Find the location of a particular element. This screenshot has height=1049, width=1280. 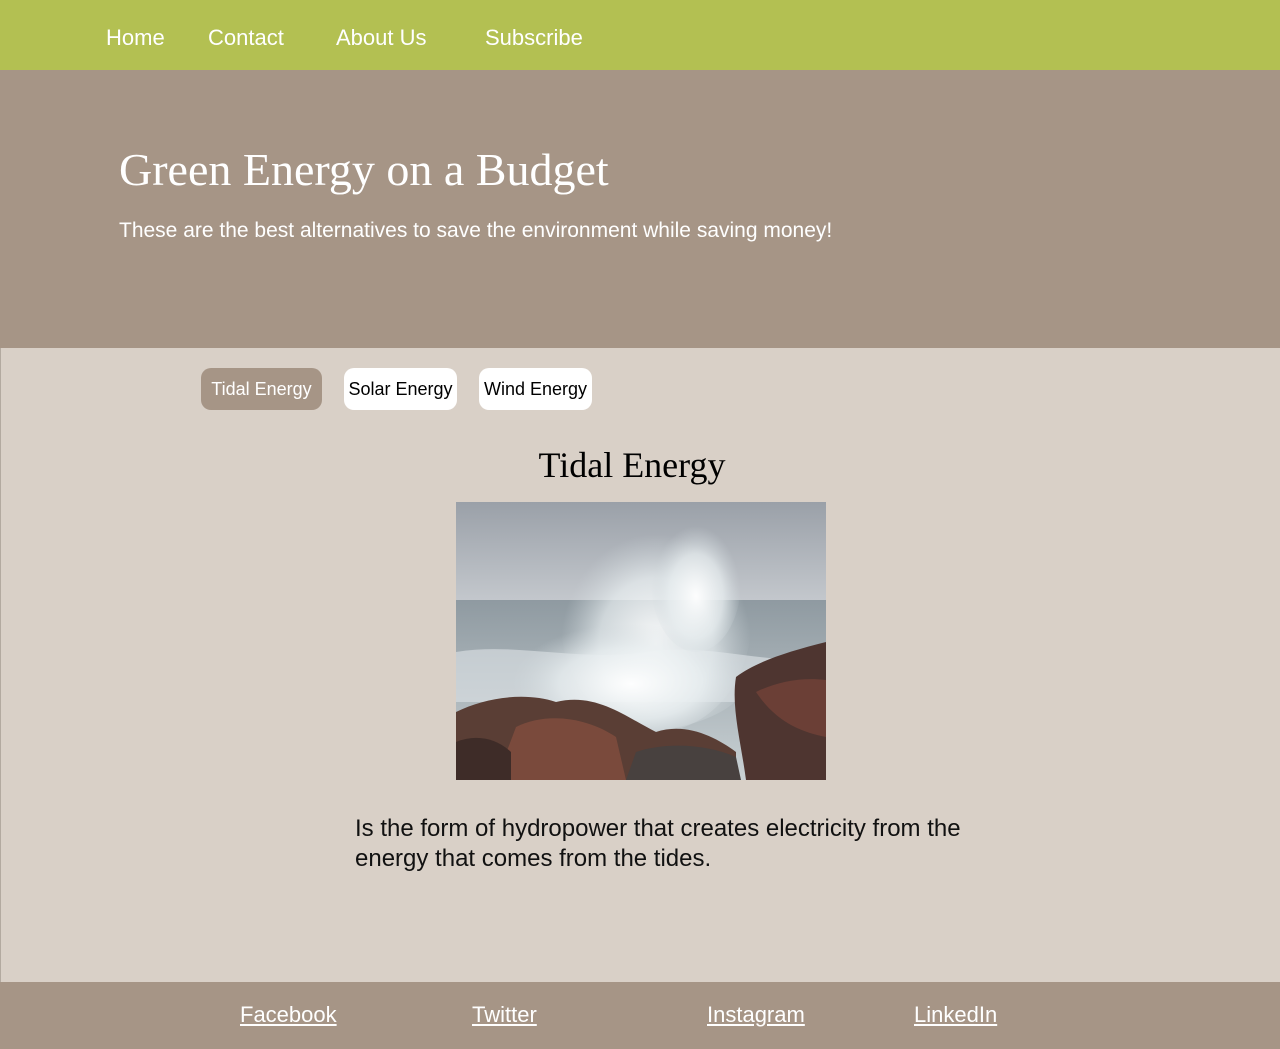

tab-solar-energy: Solar Energy is located at coordinates (400, 389).